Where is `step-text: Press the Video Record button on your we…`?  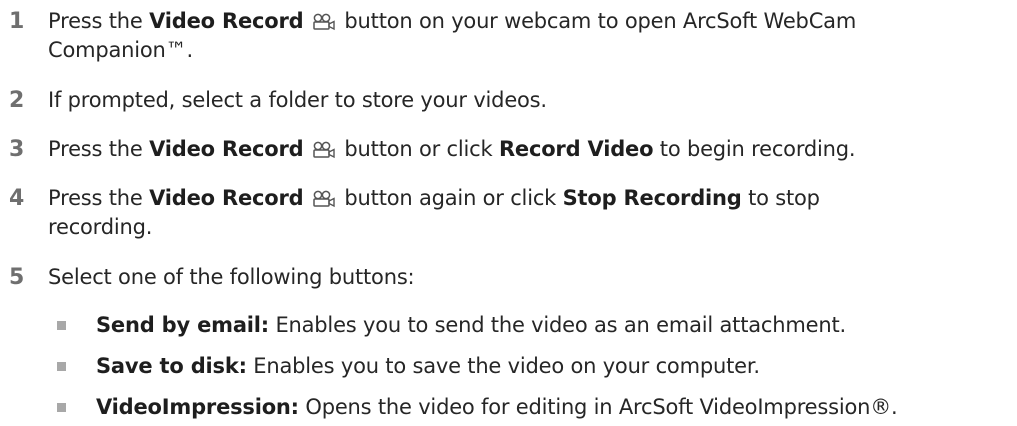
step-text: Press the Video Record button on your we… is located at coordinates (452, 35).